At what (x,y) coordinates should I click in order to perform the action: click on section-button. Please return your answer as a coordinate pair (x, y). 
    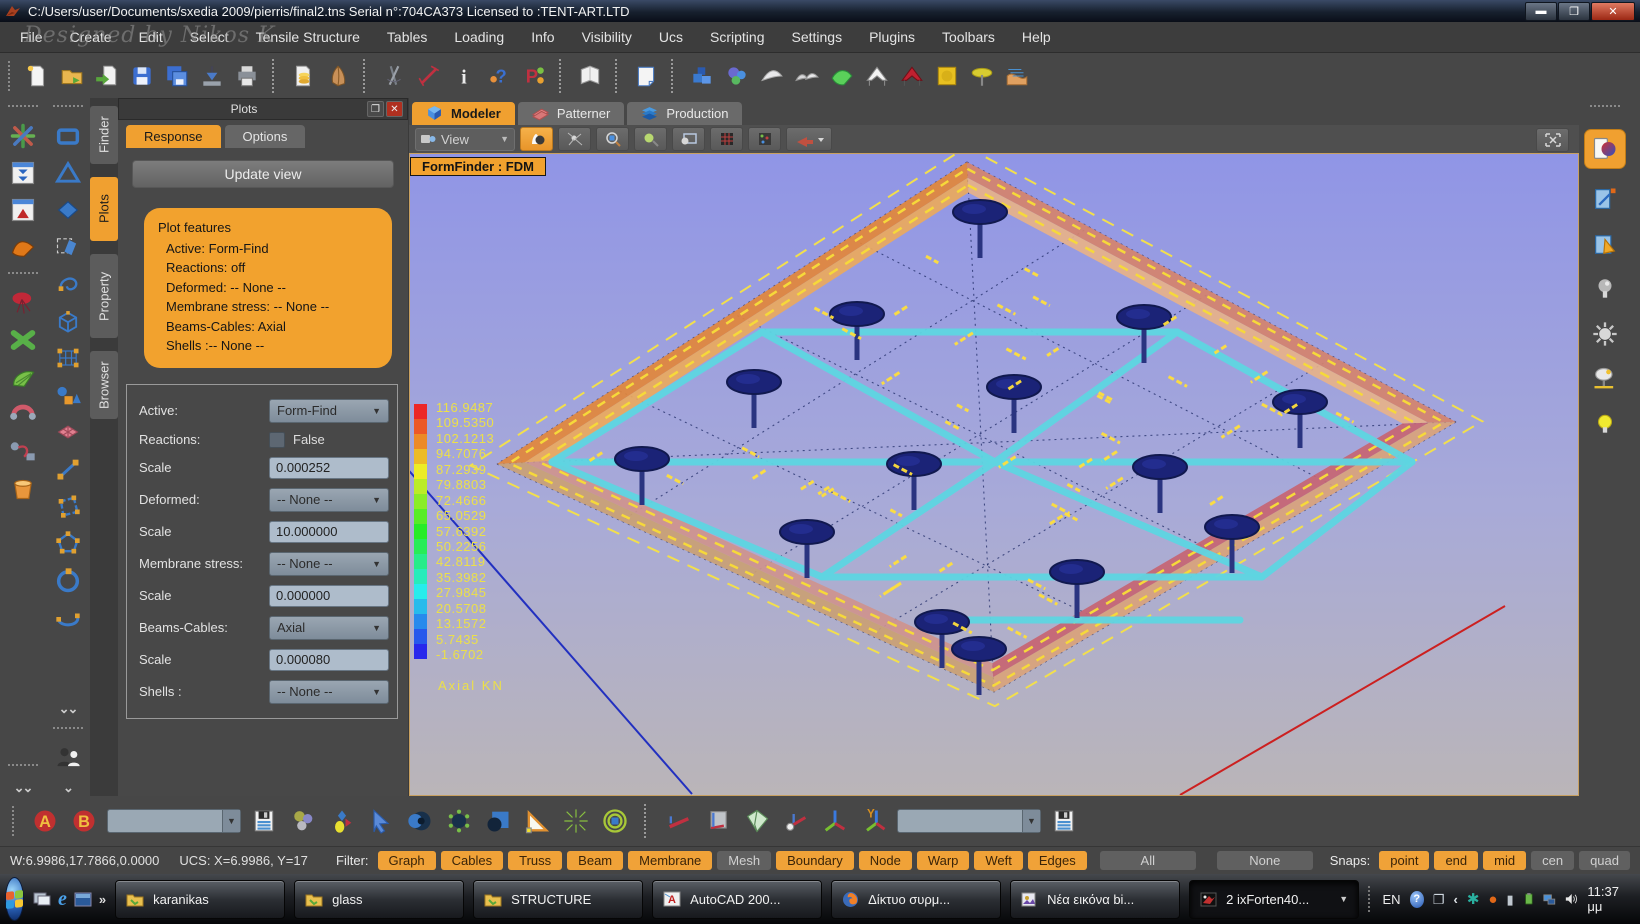
    Looking at the image, I should click on (1017, 76).